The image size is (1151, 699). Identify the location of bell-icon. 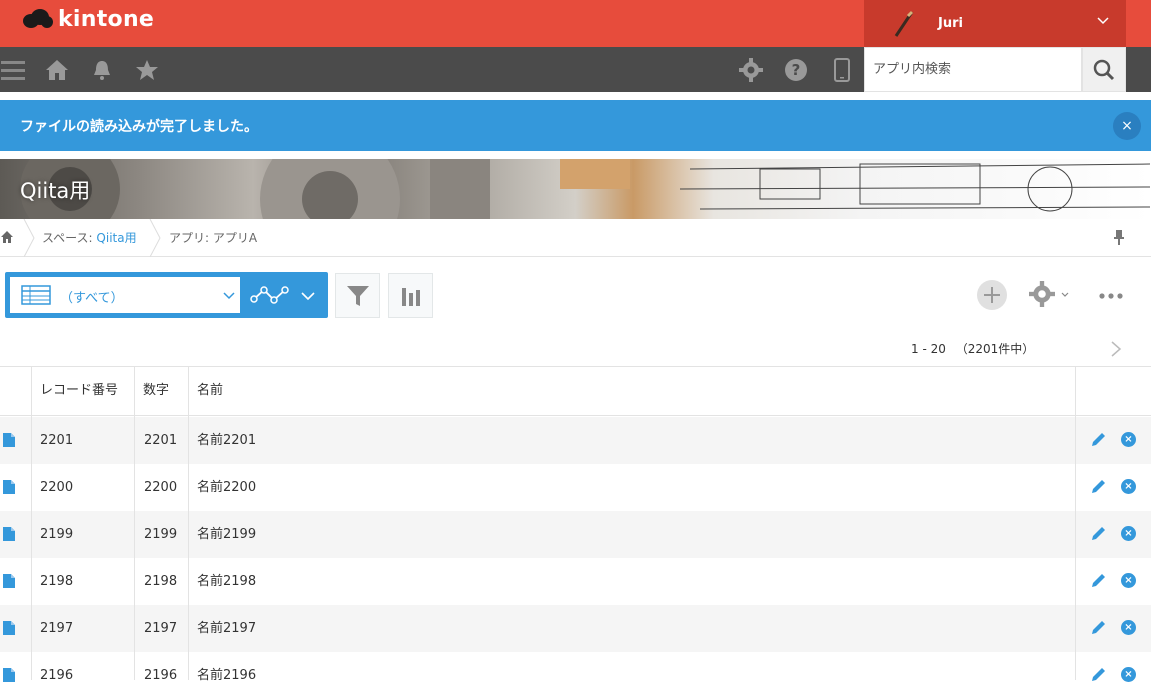
(102, 70).